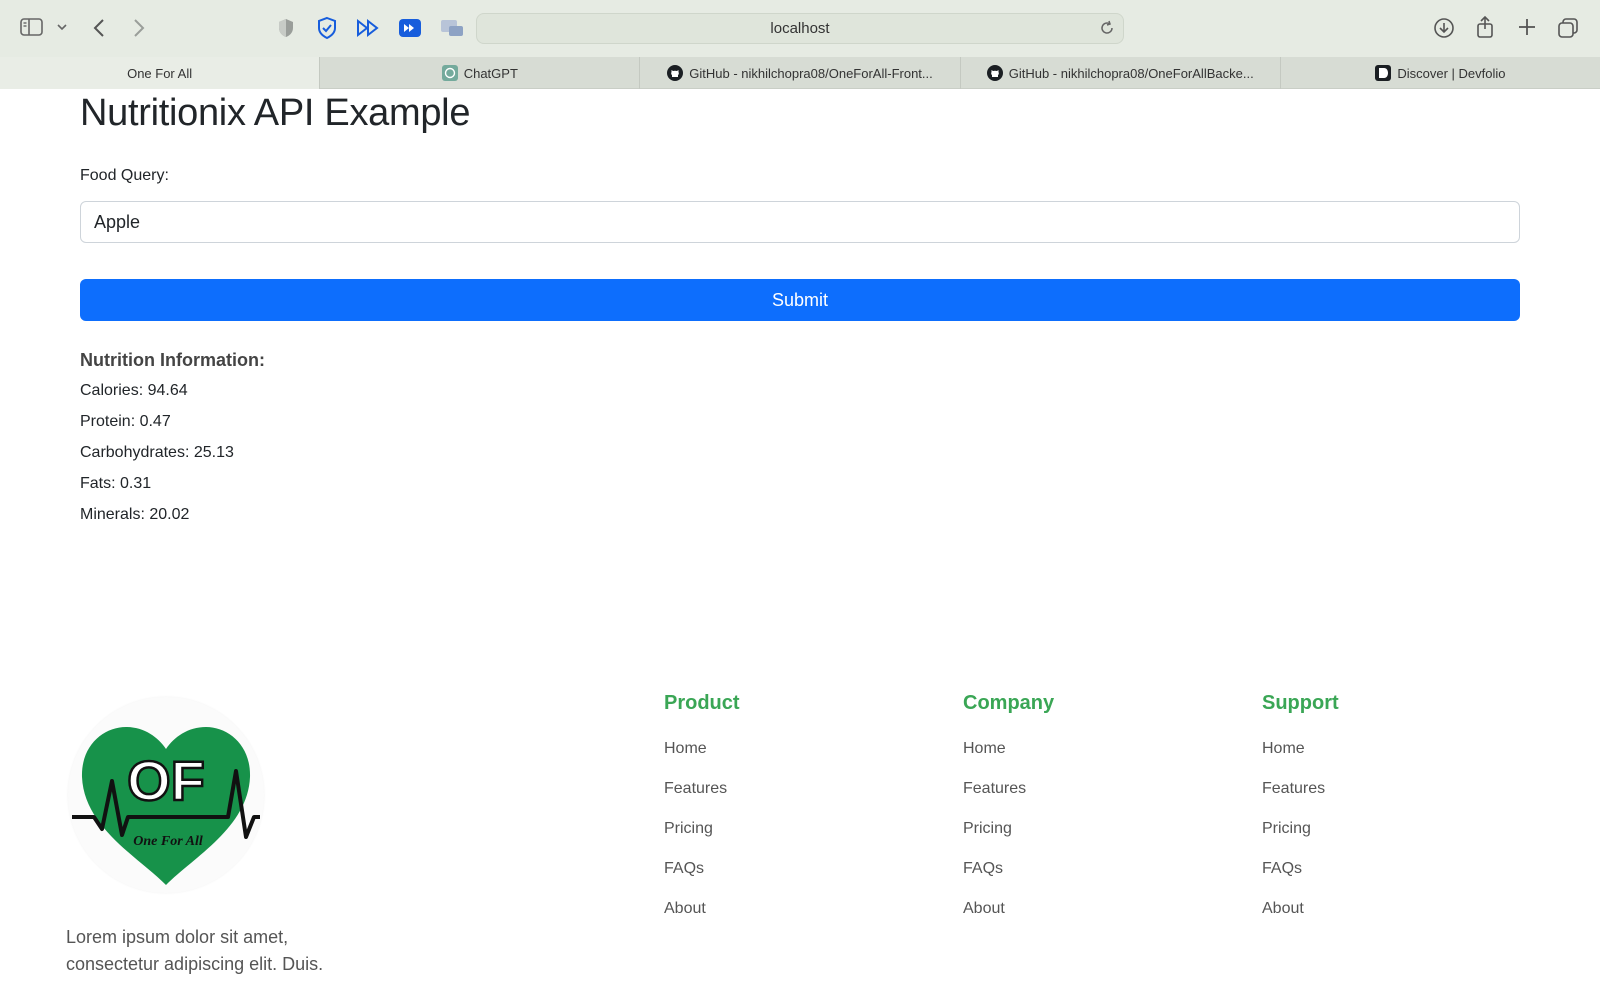  Describe the element at coordinates (99, 28) in the screenshot. I see `back-icon` at that location.